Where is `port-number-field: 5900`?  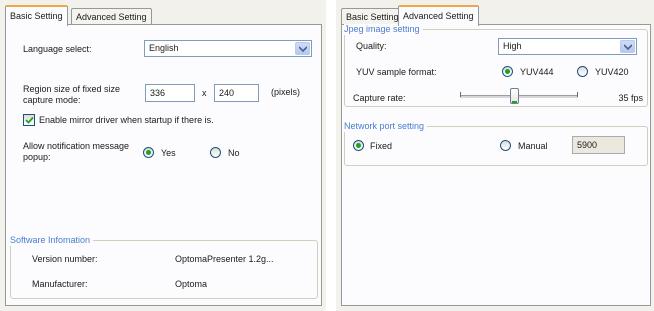 port-number-field: 5900 is located at coordinates (598, 145).